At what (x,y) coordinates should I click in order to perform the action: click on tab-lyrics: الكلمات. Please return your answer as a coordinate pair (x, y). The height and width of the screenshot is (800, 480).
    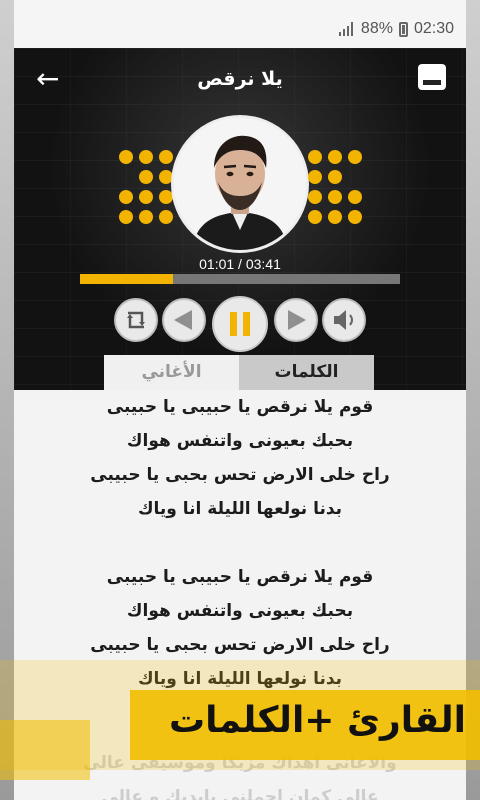
    Looking at the image, I should click on (306, 372).